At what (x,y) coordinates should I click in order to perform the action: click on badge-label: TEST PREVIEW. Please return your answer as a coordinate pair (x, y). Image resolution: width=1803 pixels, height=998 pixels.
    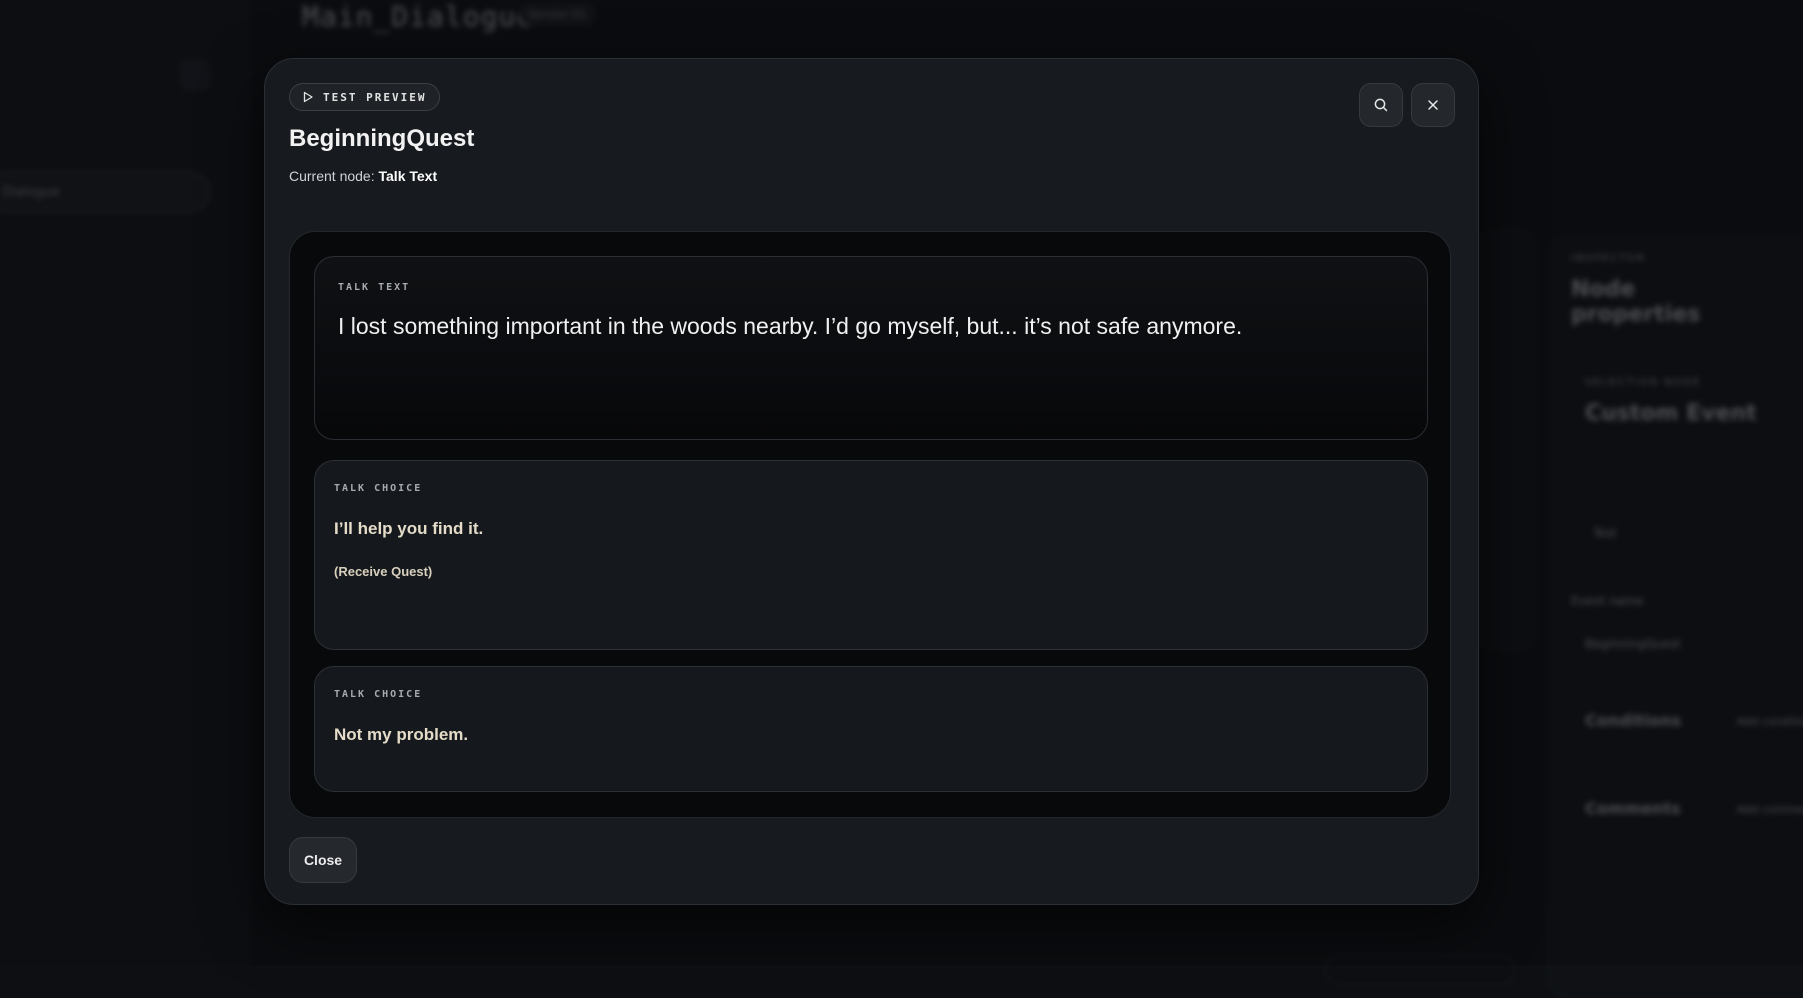
    Looking at the image, I should click on (374, 97).